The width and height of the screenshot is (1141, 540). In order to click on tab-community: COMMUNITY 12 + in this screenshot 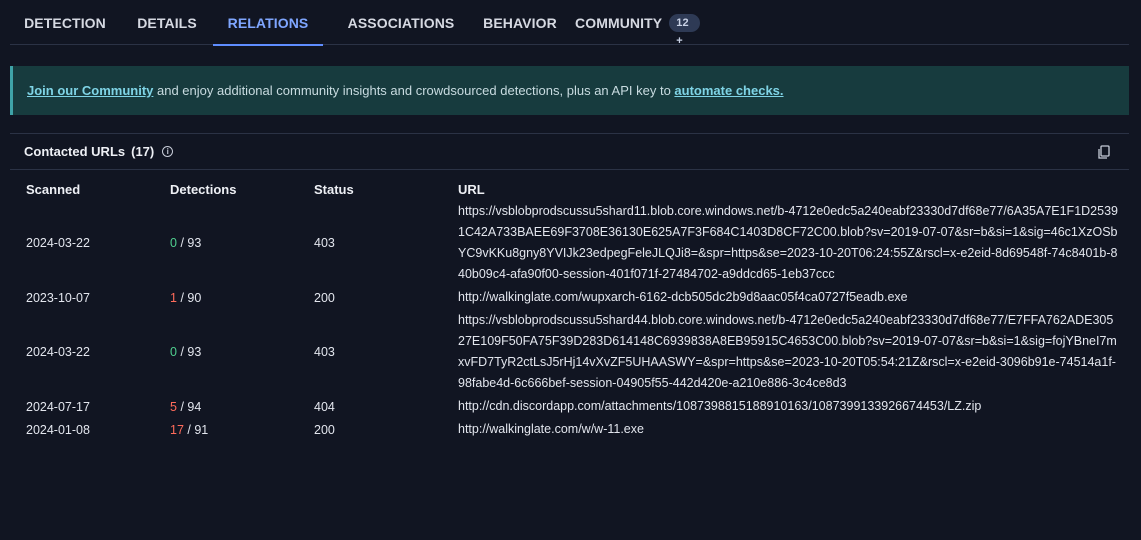, I will do `click(637, 23)`.